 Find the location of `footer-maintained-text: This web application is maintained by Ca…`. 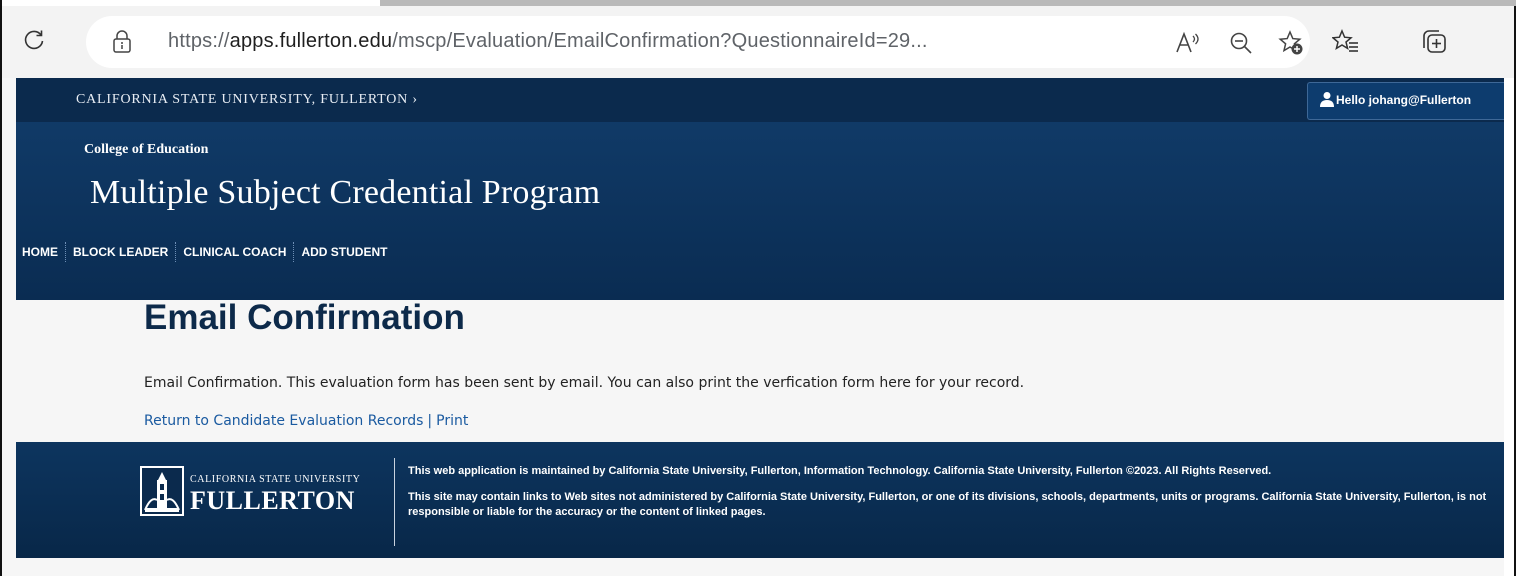

footer-maintained-text: This web application is maintained by Ca… is located at coordinates (840, 471).